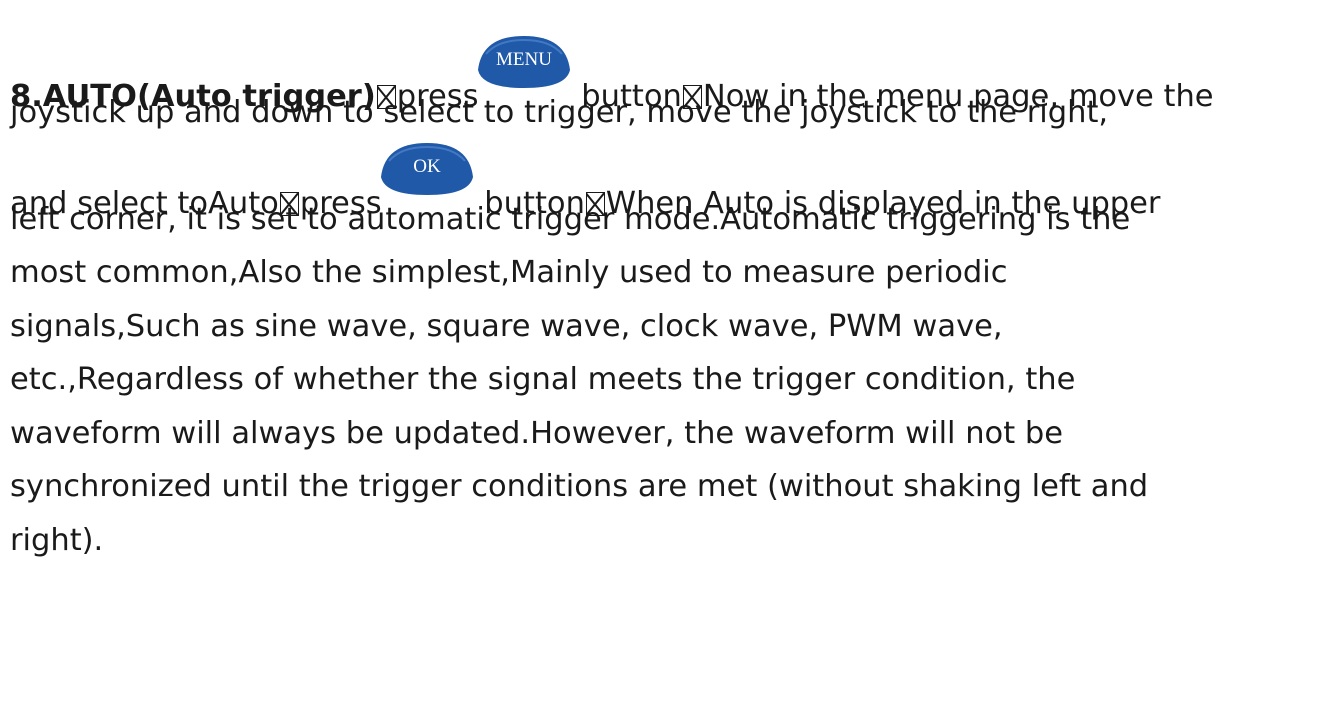 This screenshot has width=1328, height=713. I want to click on ok-button-icon: OK, so click(426, 169).